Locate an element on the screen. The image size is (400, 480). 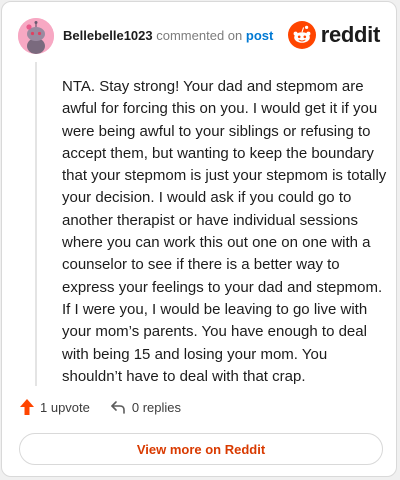
username-link: Bellebelle1023 is located at coordinates (108, 35).